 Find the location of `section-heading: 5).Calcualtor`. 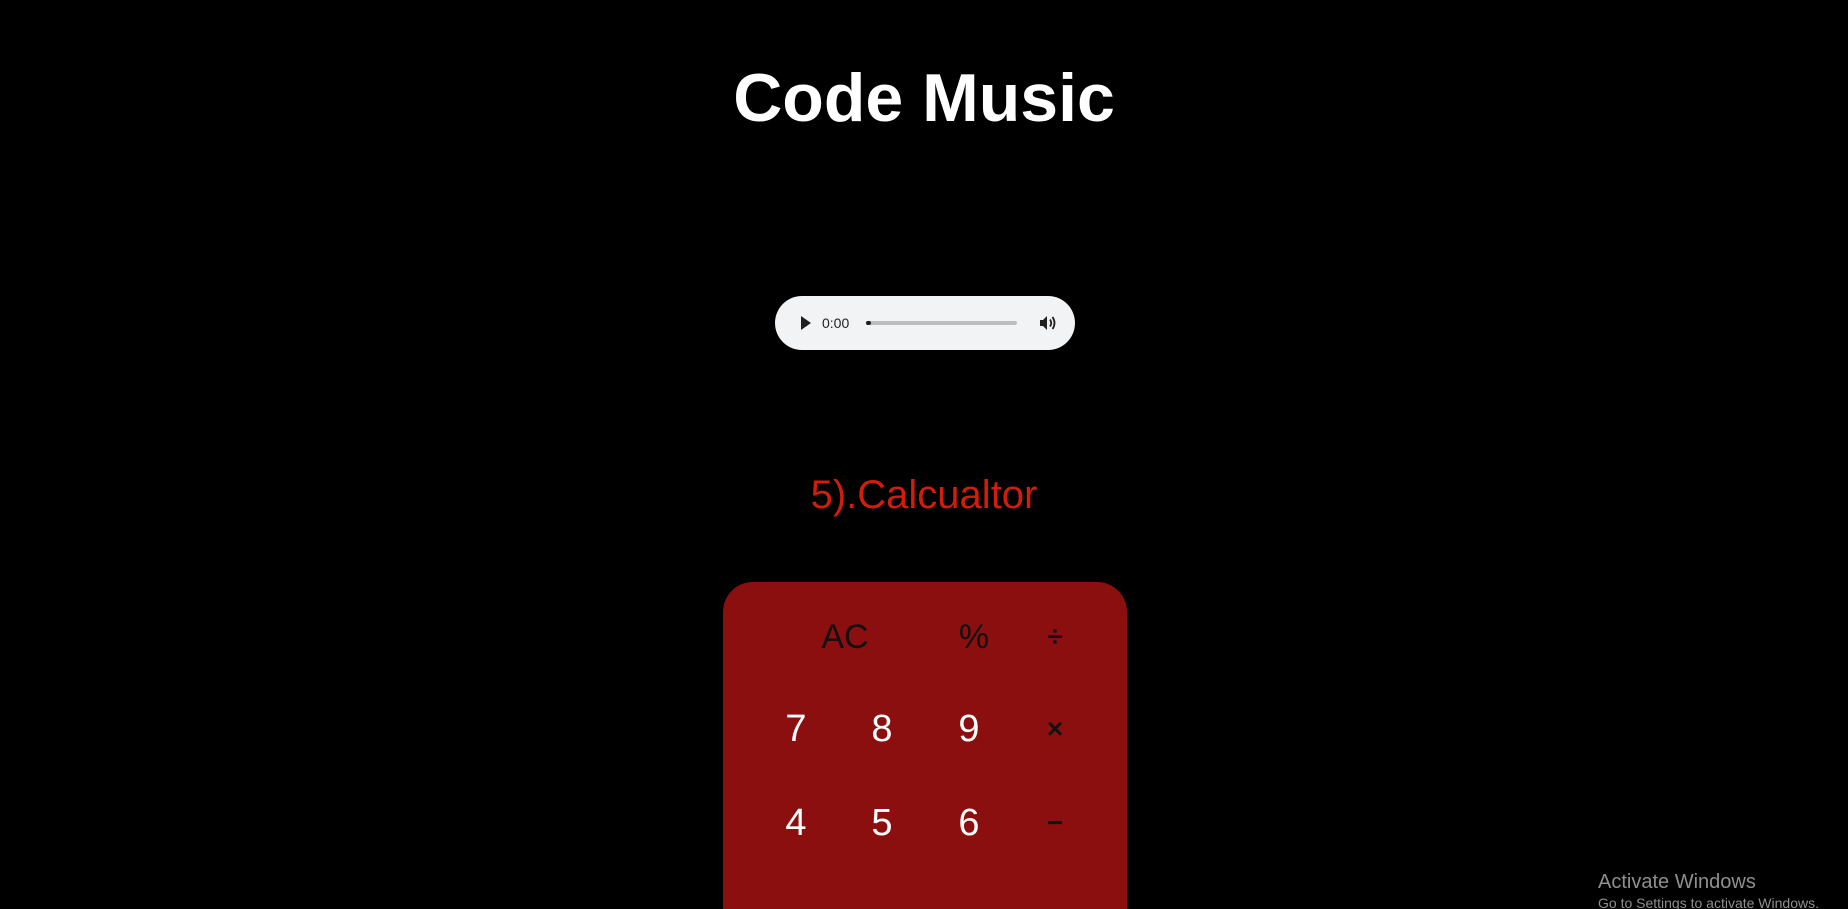

section-heading: 5).Calcualtor is located at coordinates (924, 495).